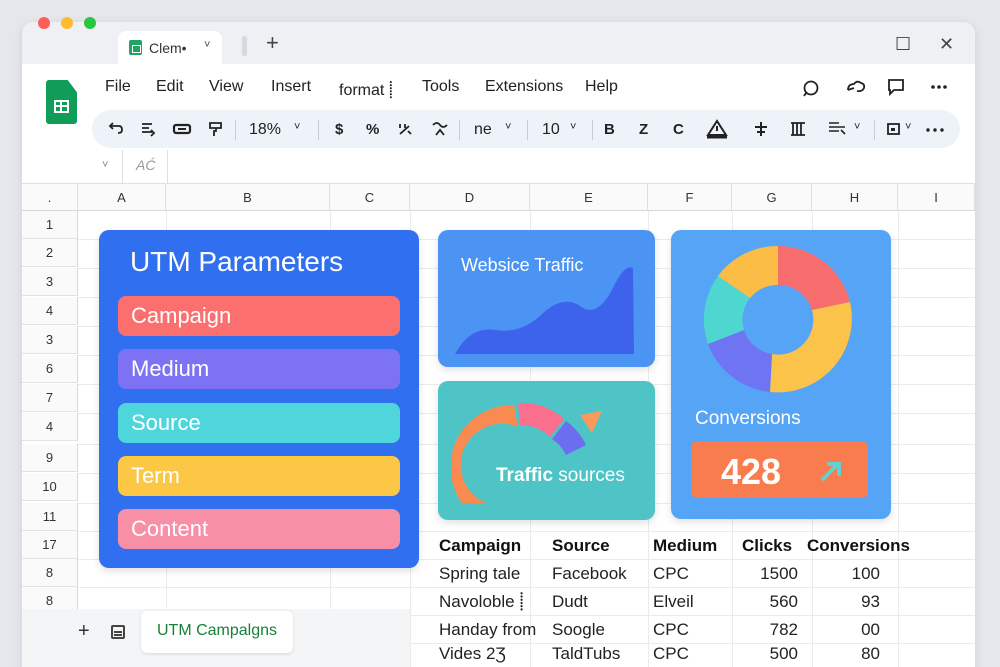 The image size is (1000, 667). Describe the element at coordinates (61, 102) in the screenshot. I see `sheets-logo-icon` at that location.